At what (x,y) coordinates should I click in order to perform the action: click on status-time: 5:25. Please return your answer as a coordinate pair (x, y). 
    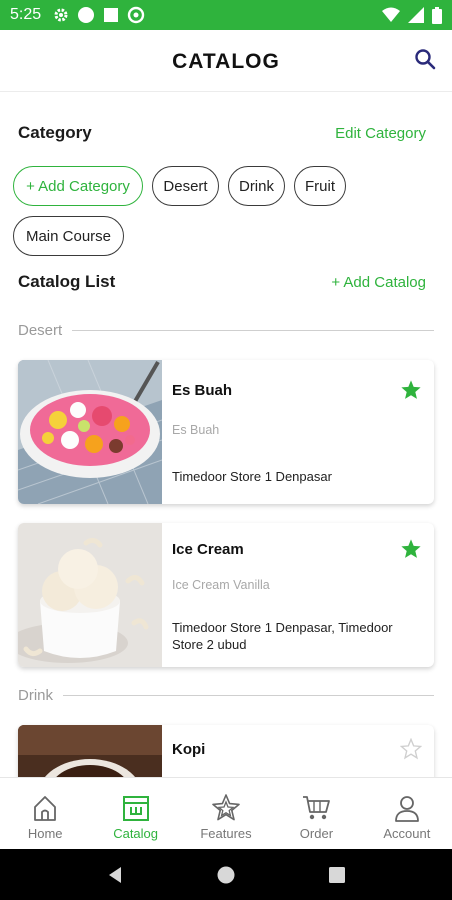
    Looking at the image, I should click on (26, 14).